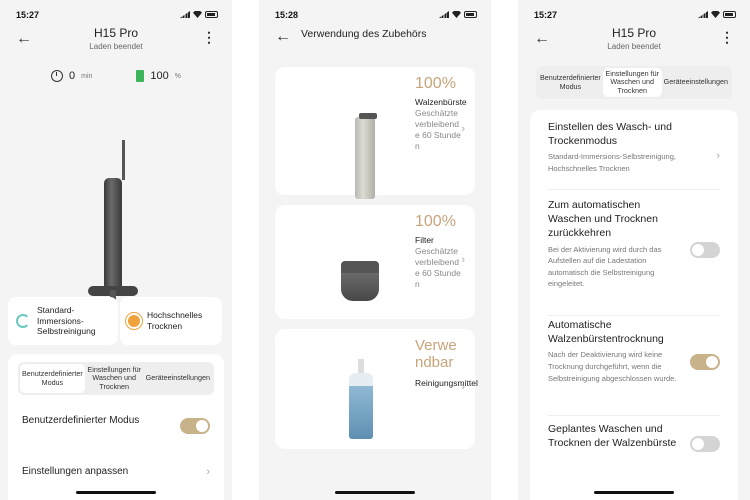 This screenshot has width=750, height=500. What do you see at coordinates (140, 76) in the screenshot?
I see `battery-charge-icon` at bounding box center [140, 76].